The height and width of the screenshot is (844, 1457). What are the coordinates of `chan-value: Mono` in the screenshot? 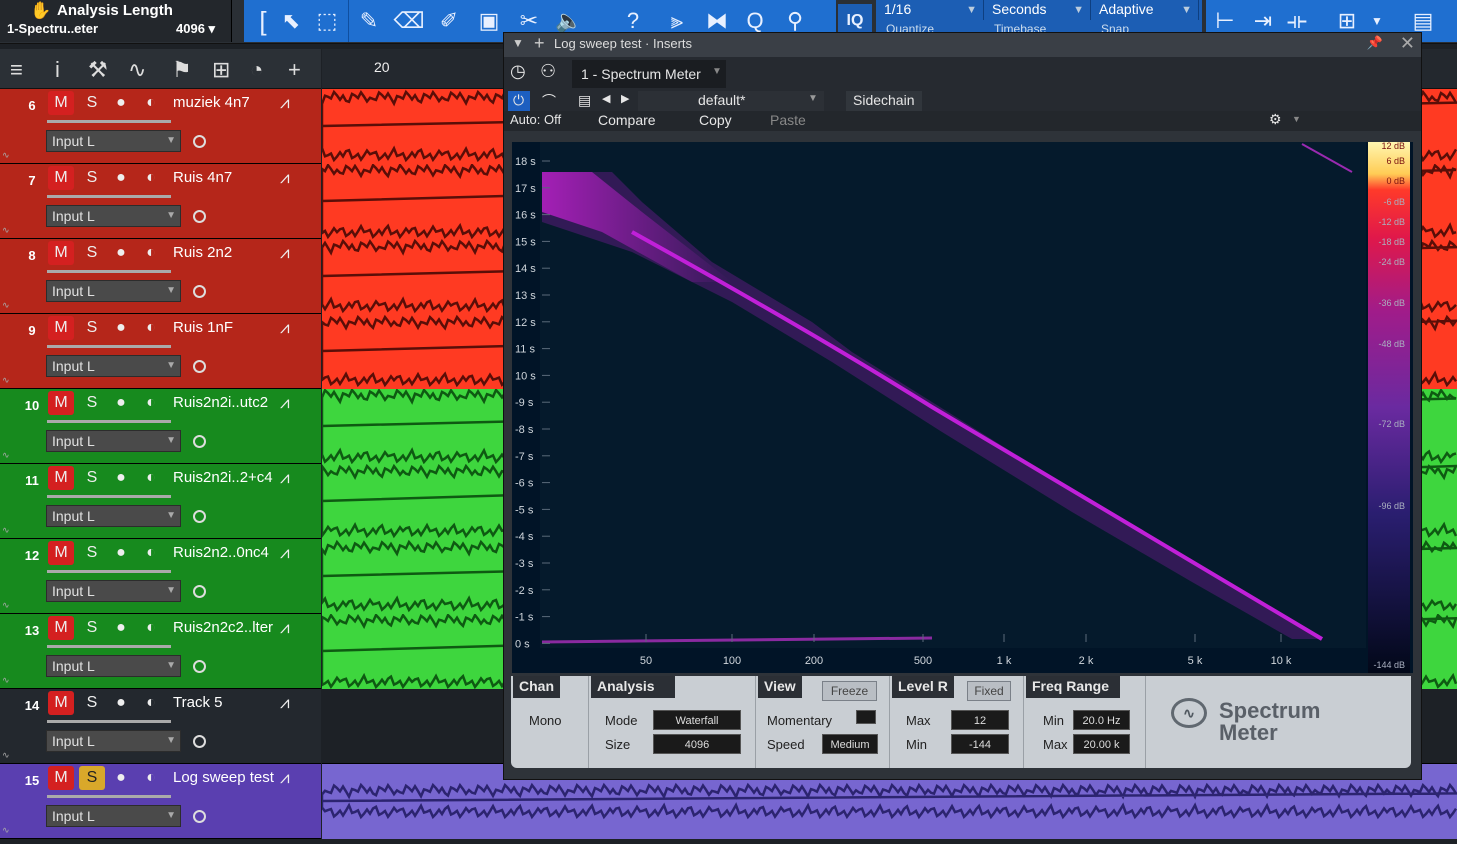 It's located at (545, 720).